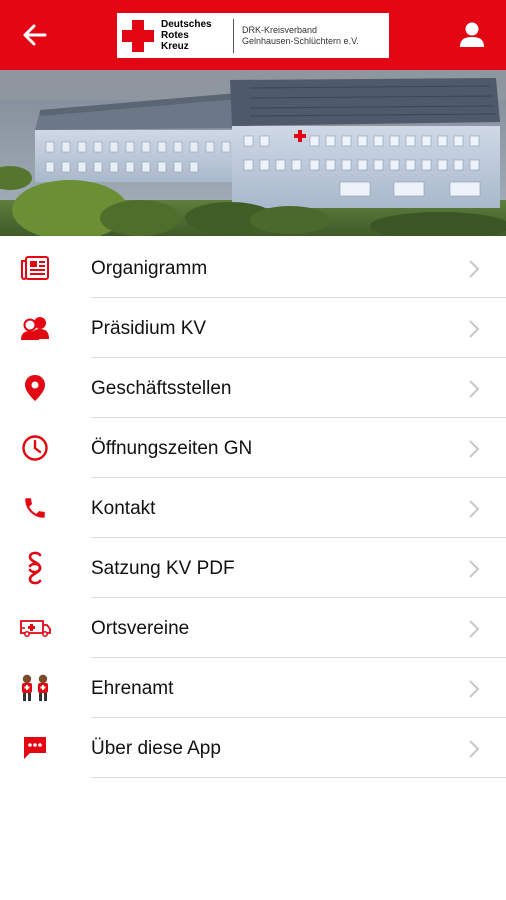  I want to click on menu-item-label: Ehrenamt, so click(132, 688).